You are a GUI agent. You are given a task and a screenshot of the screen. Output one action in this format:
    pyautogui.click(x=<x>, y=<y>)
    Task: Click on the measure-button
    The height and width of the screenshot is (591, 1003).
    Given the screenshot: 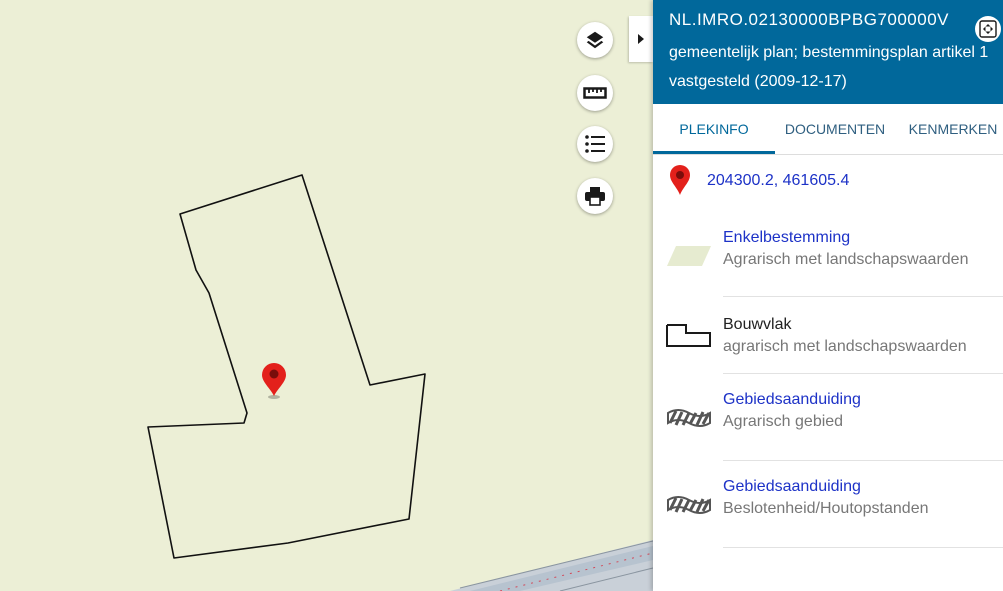 What is the action you would take?
    pyautogui.click(x=595, y=93)
    